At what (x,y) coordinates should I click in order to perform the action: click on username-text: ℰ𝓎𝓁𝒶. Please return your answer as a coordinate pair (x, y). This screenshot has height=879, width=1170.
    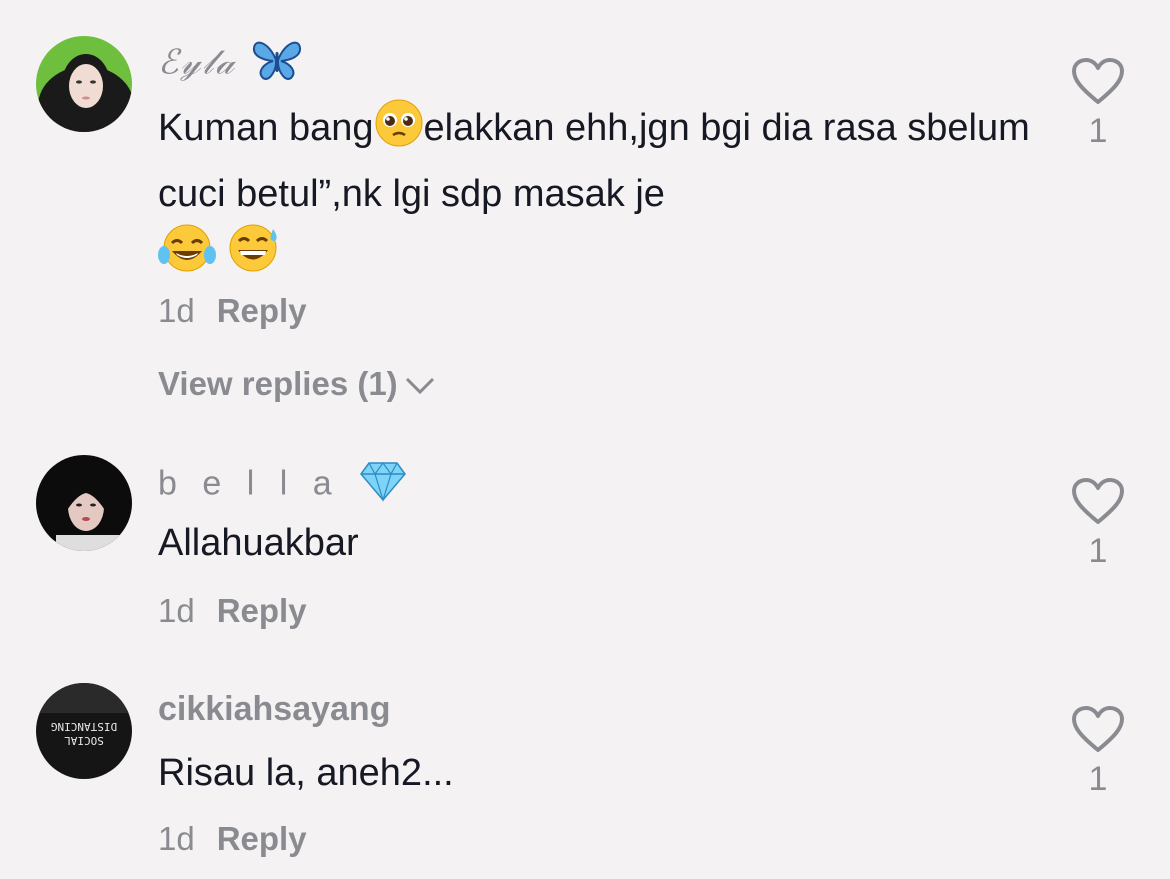
    Looking at the image, I should click on (197, 63).